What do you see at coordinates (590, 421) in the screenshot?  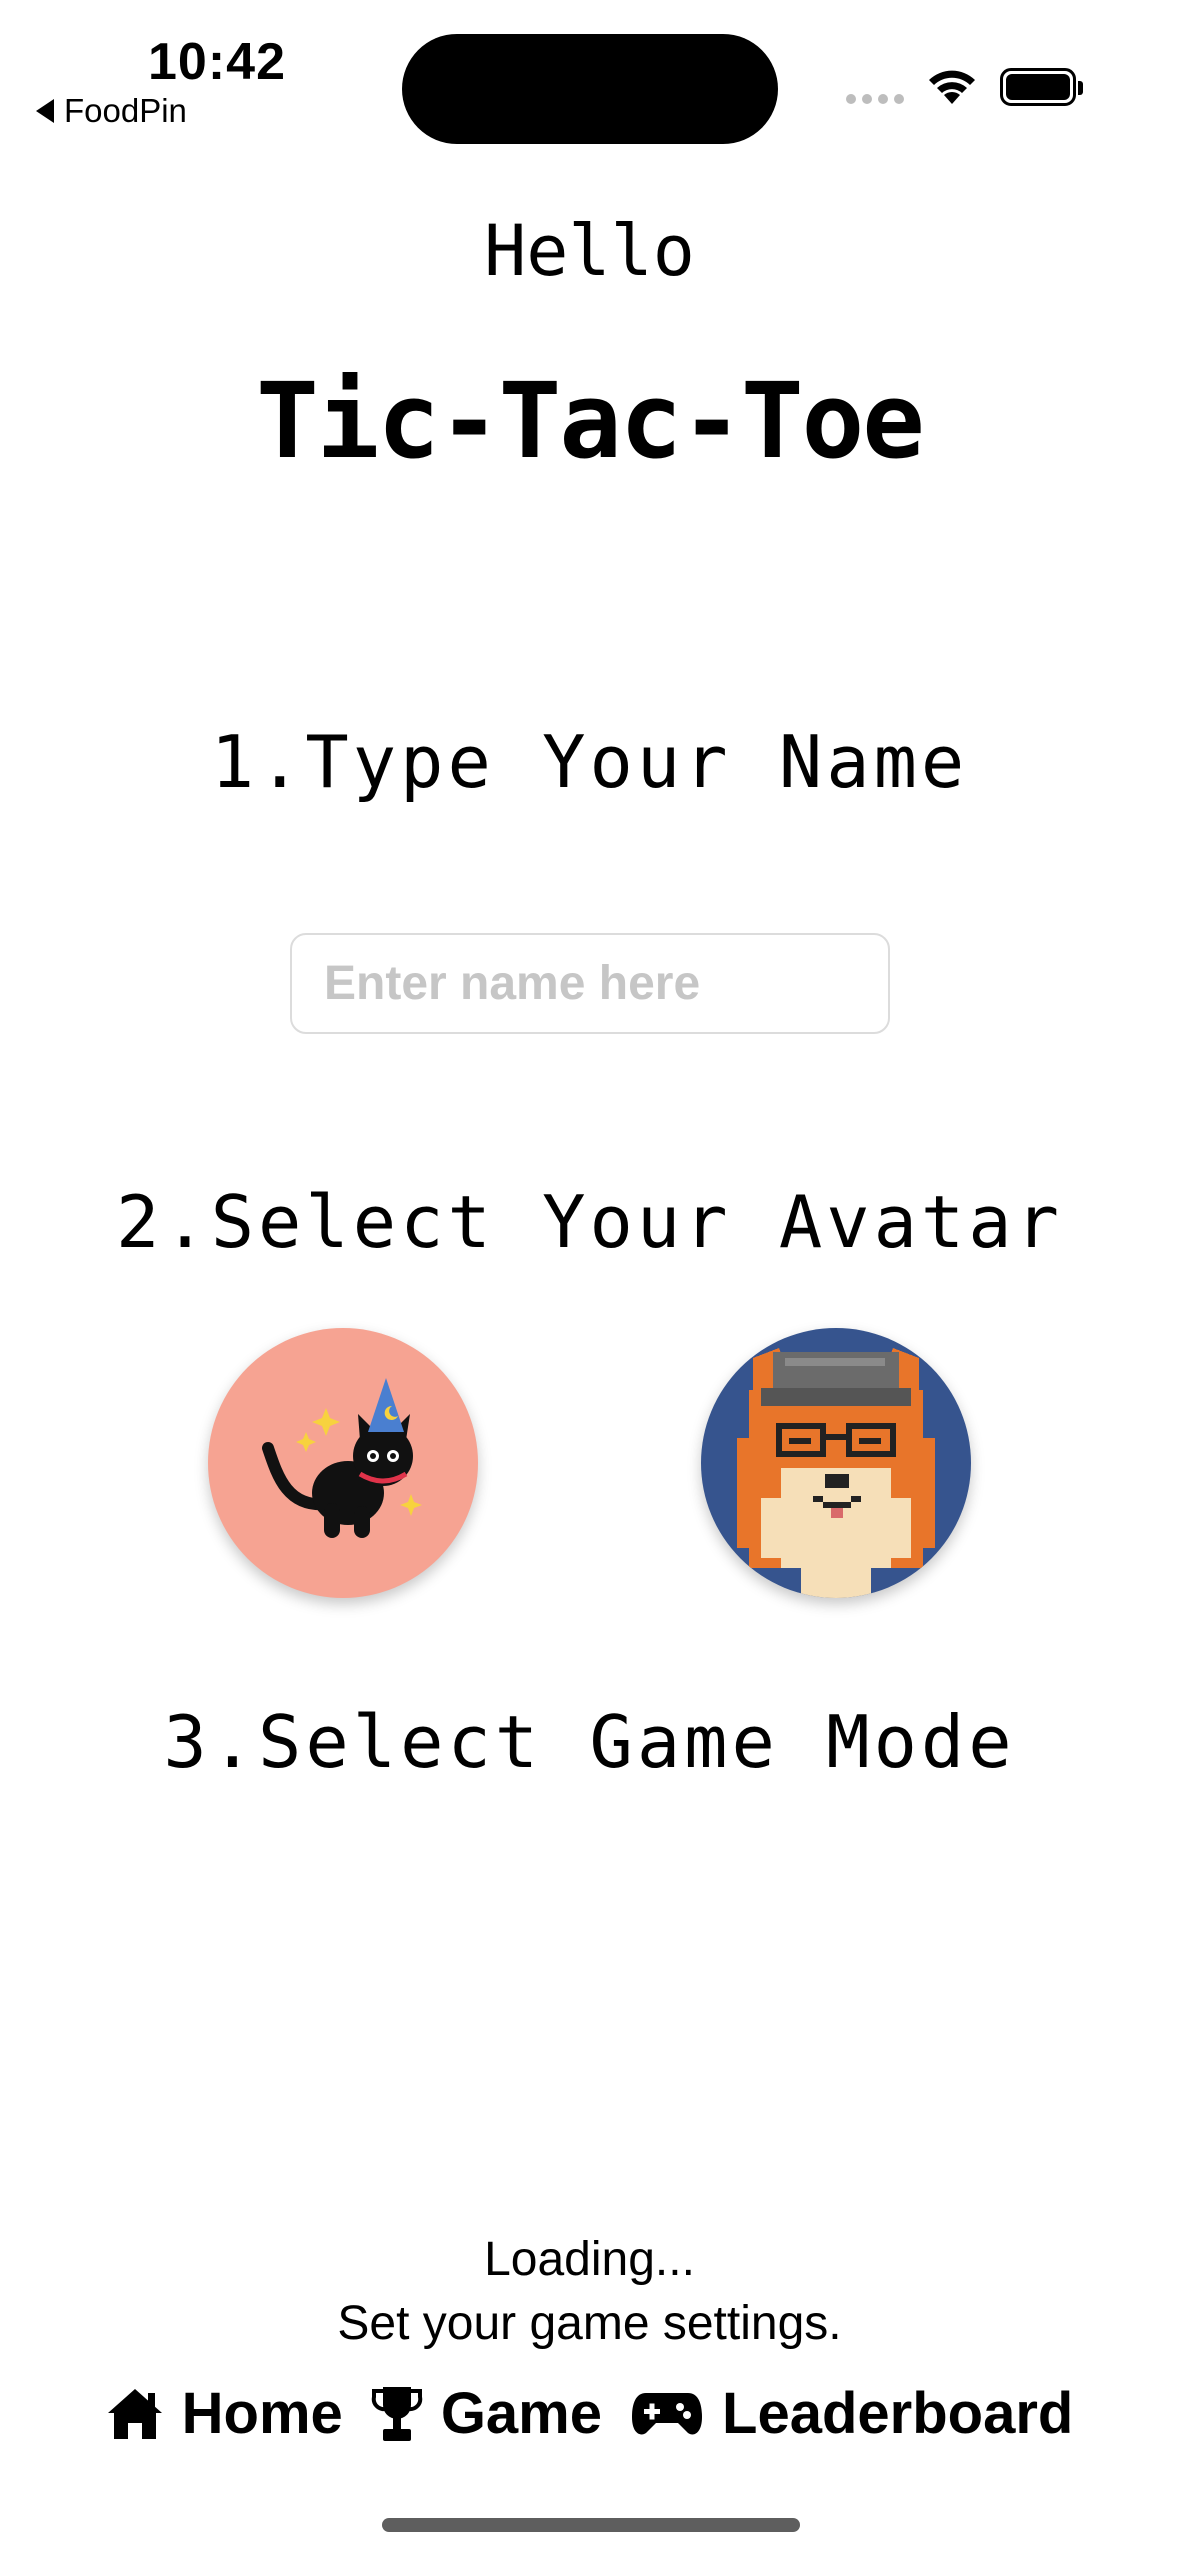 I see `page-title: Tic-Tac-Toe` at bounding box center [590, 421].